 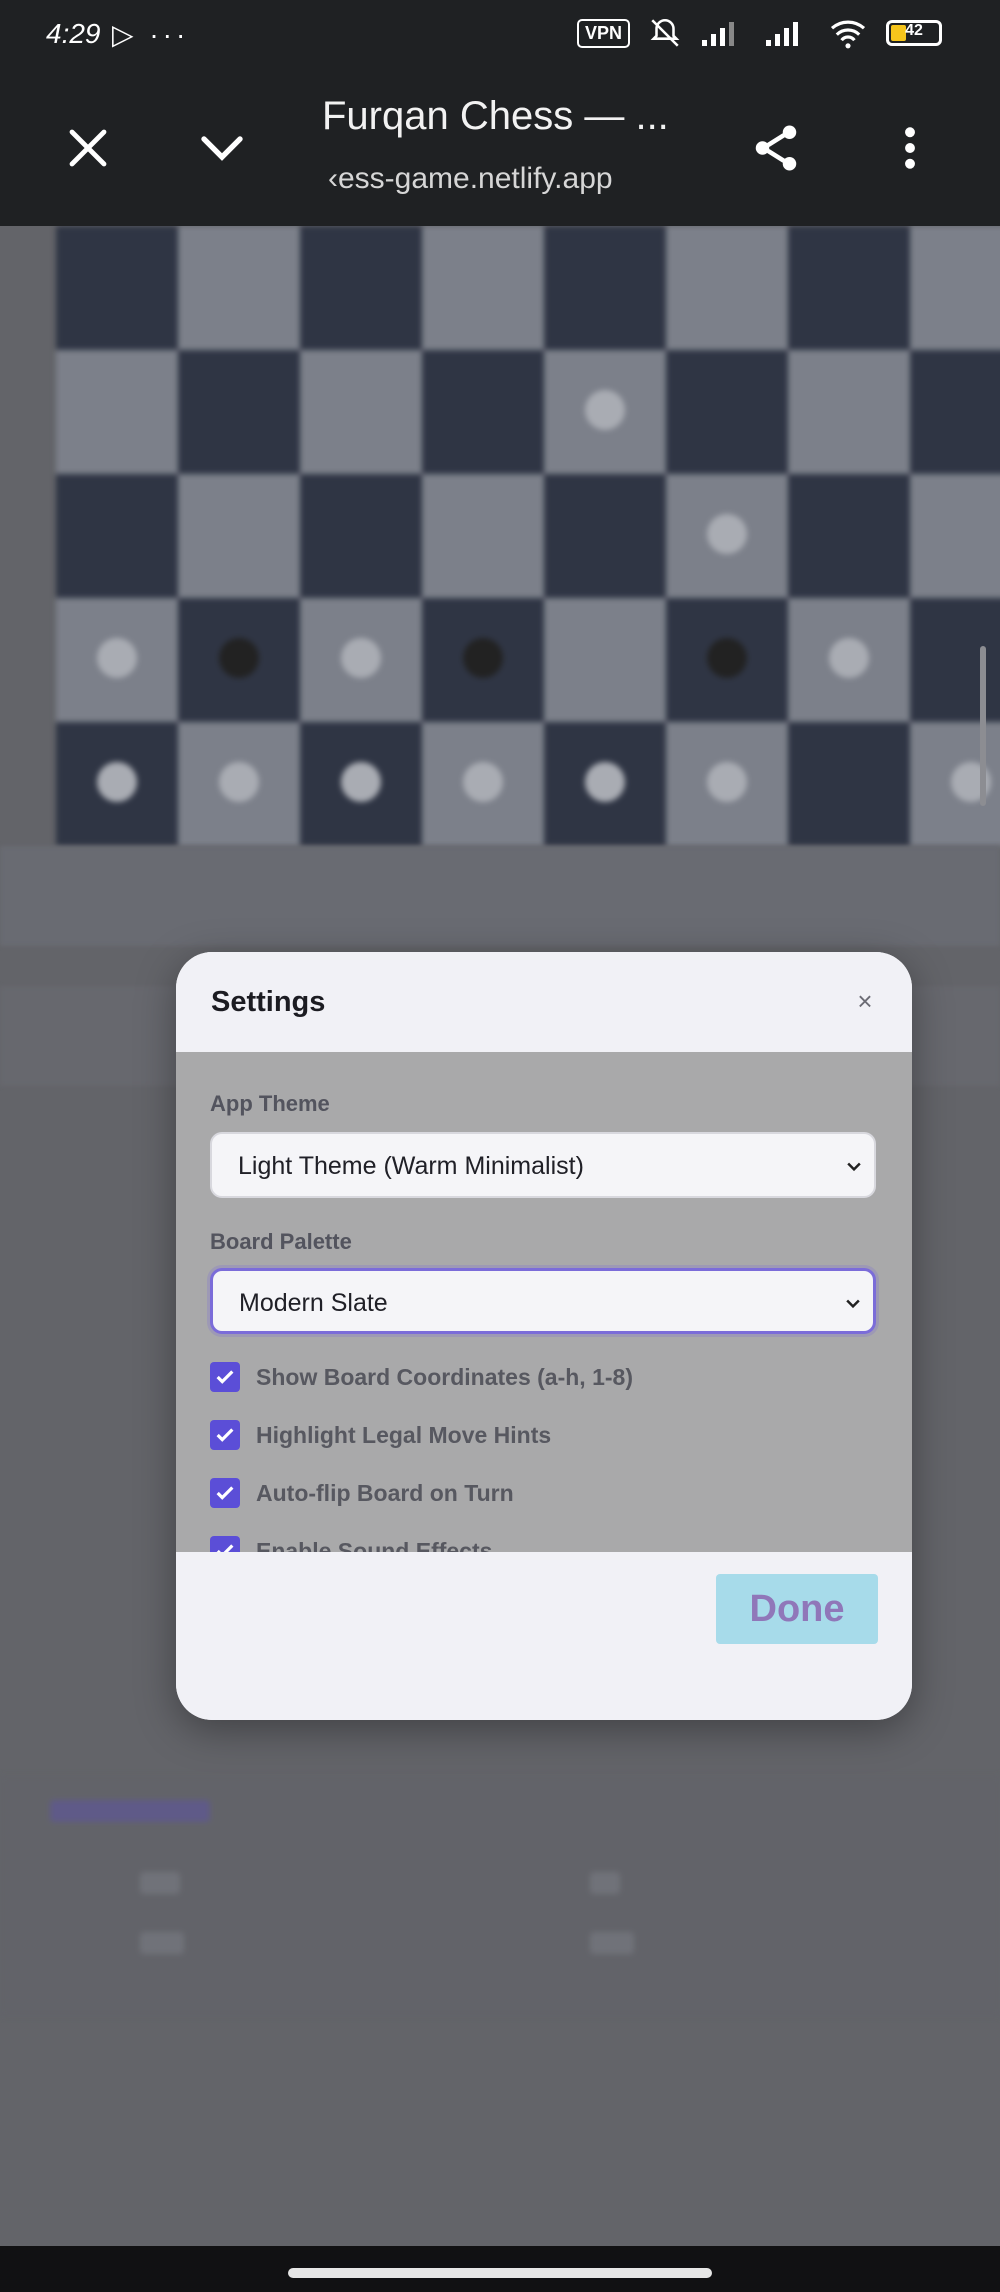 I want to click on show-coordinates-checkbox, so click(x=225, y=1377).